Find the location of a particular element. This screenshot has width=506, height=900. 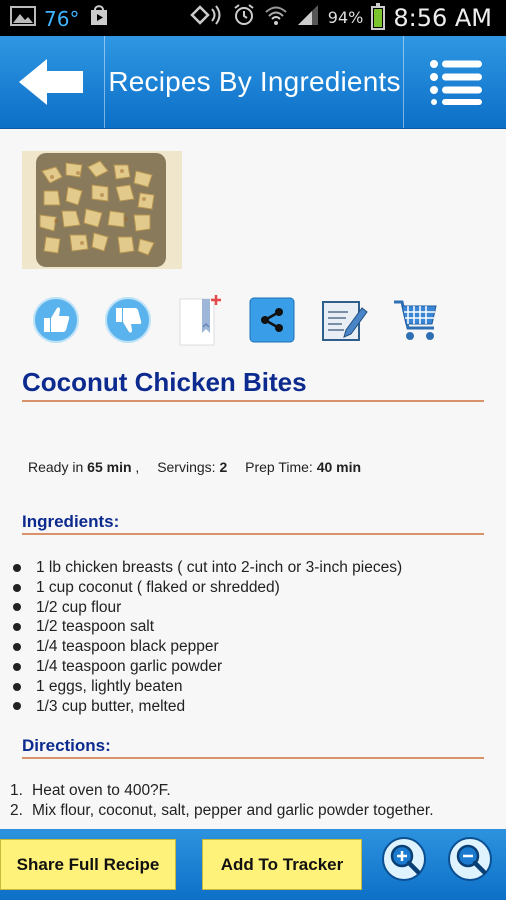

cart-button is located at coordinates (416, 320).